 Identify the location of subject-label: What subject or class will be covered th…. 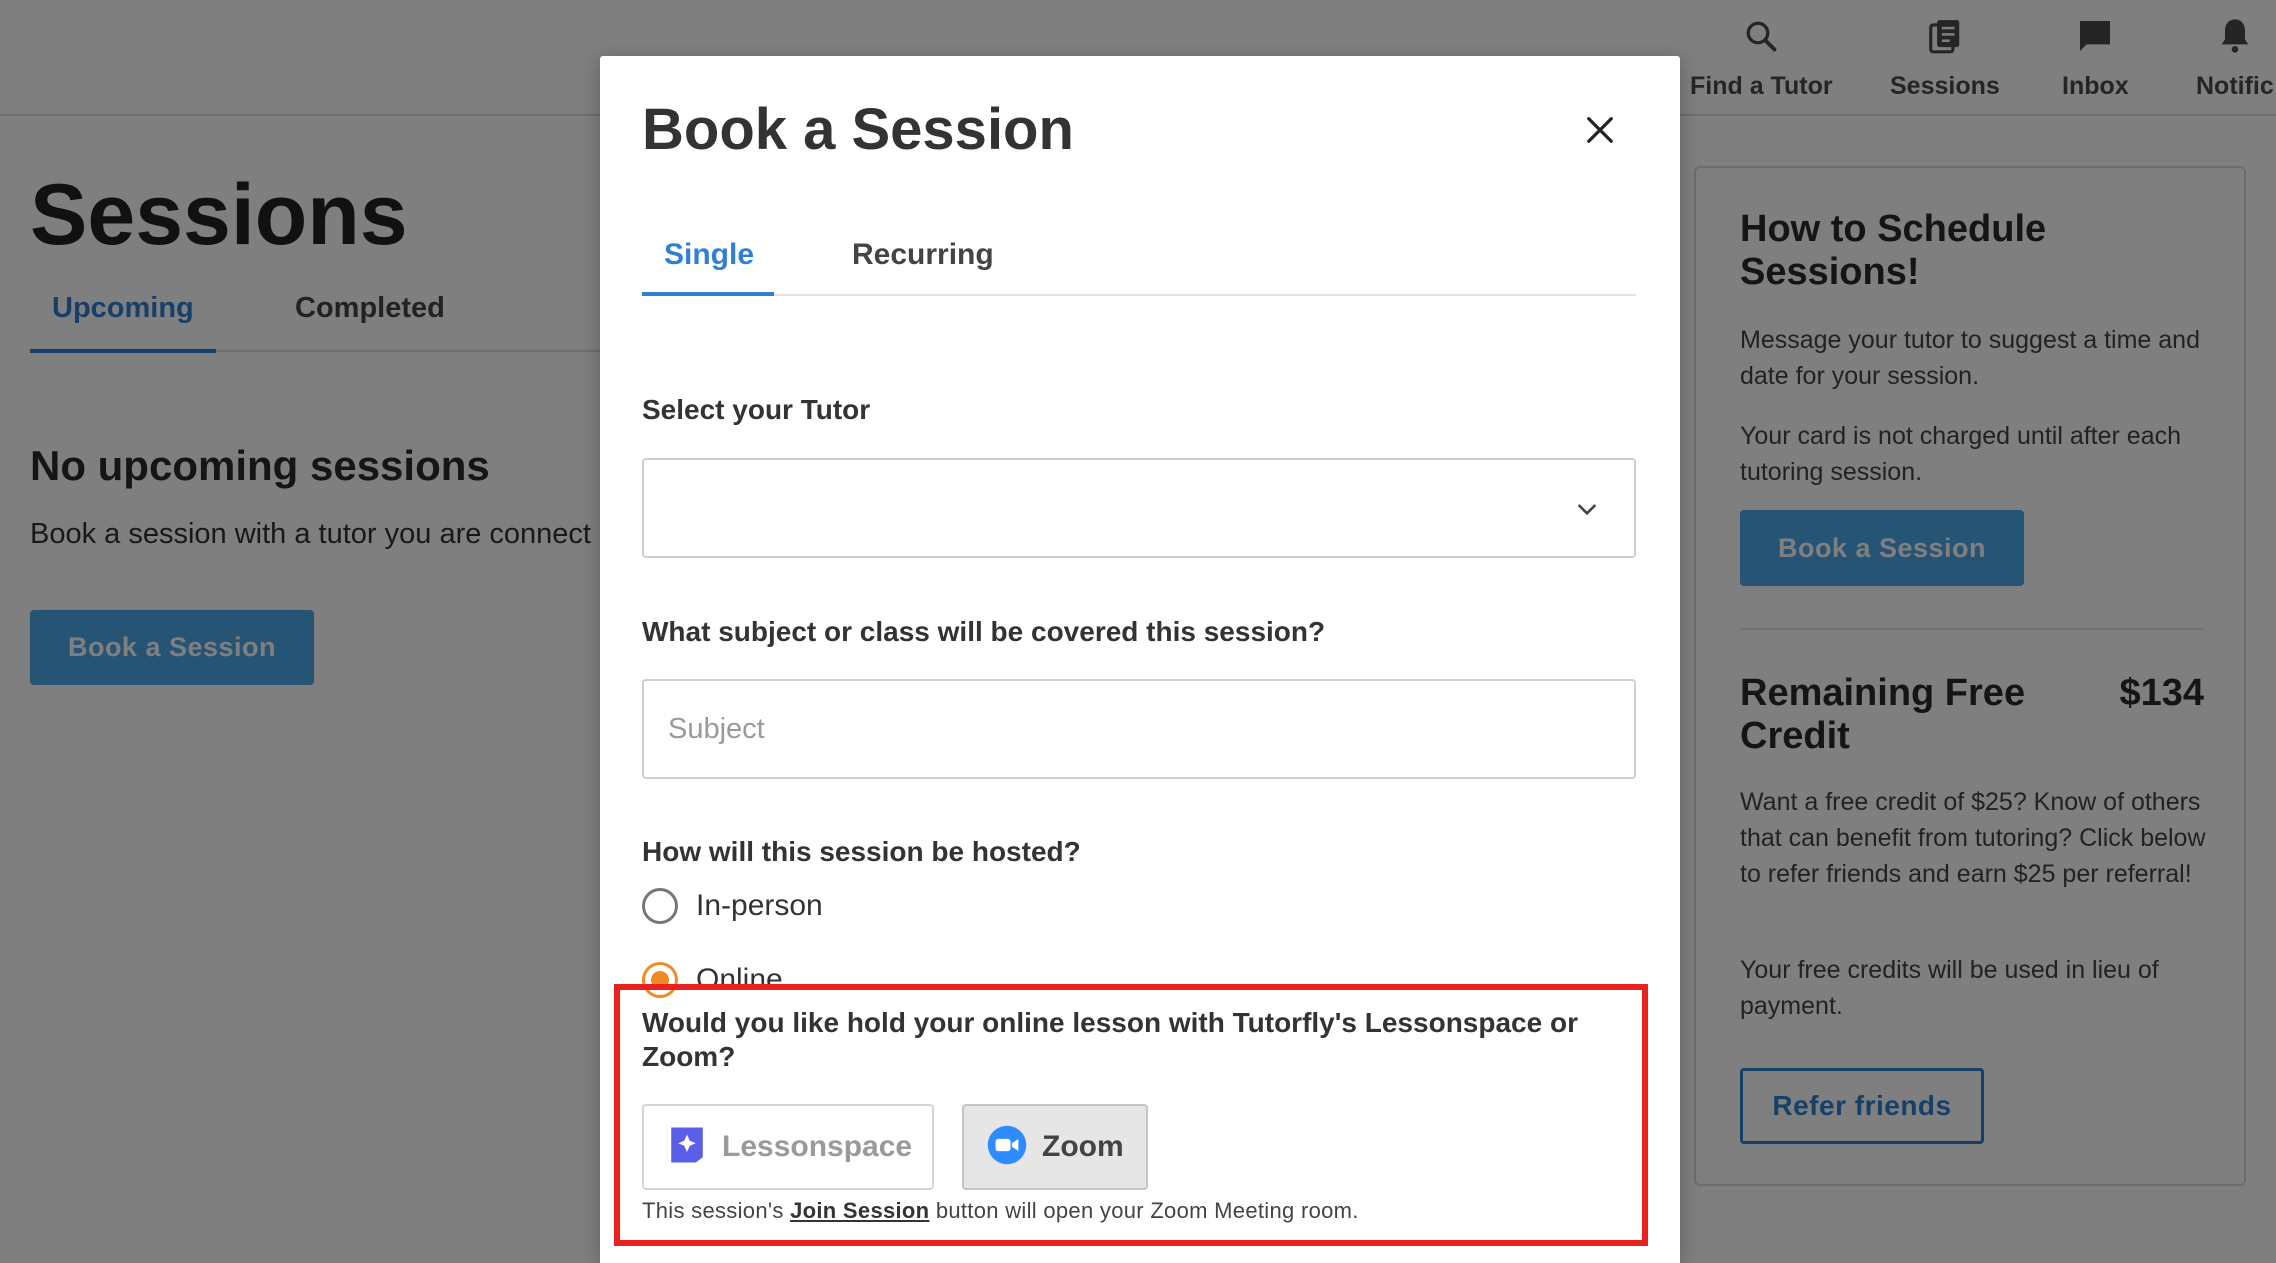
(984, 631).